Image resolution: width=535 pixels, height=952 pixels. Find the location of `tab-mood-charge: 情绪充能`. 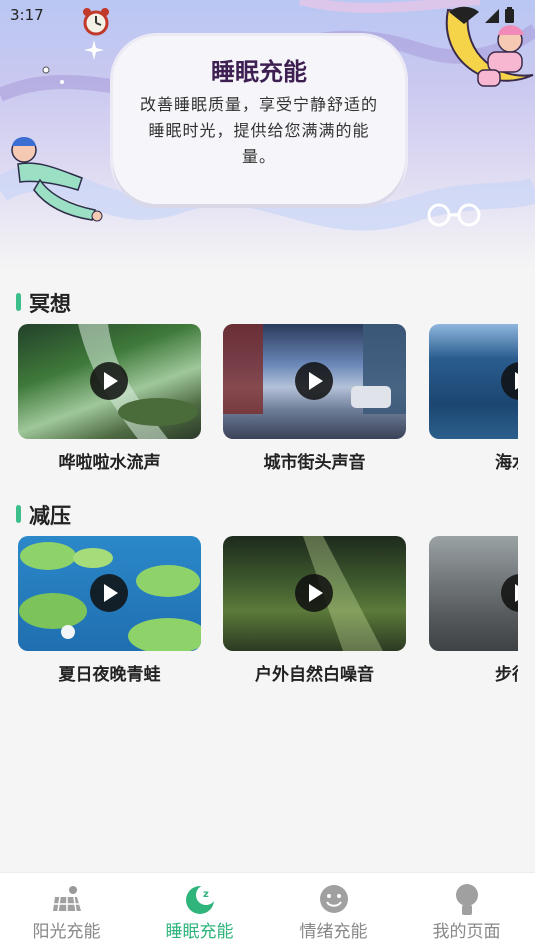

tab-mood-charge: 情绪充能 is located at coordinates (333, 912).